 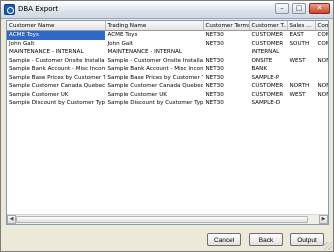 What do you see at coordinates (168, 35) in the screenshot?
I see `table-row: ACME ToysACME Toys NET30 CUSTOMER EAST COM` at bounding box center [168, 35].